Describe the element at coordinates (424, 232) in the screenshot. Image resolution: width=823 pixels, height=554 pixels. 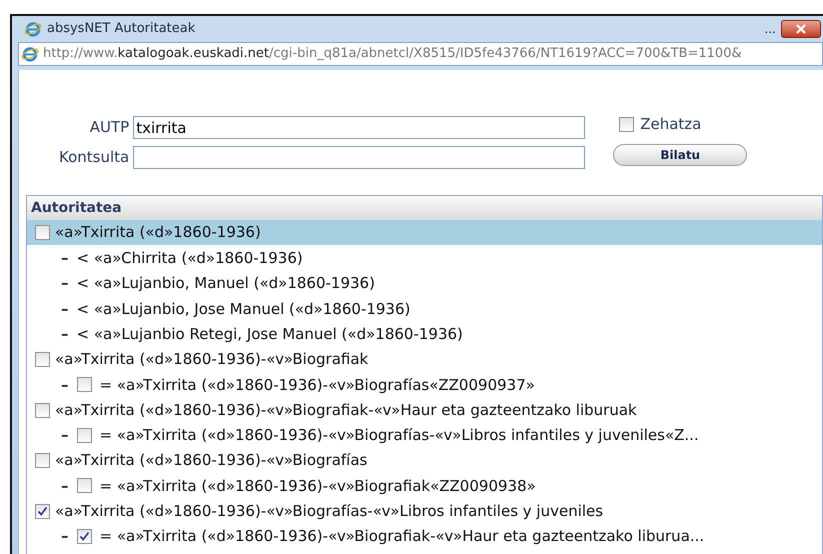
I see `list-row: «a»Txirrita («d»1860-1936)` at that location.